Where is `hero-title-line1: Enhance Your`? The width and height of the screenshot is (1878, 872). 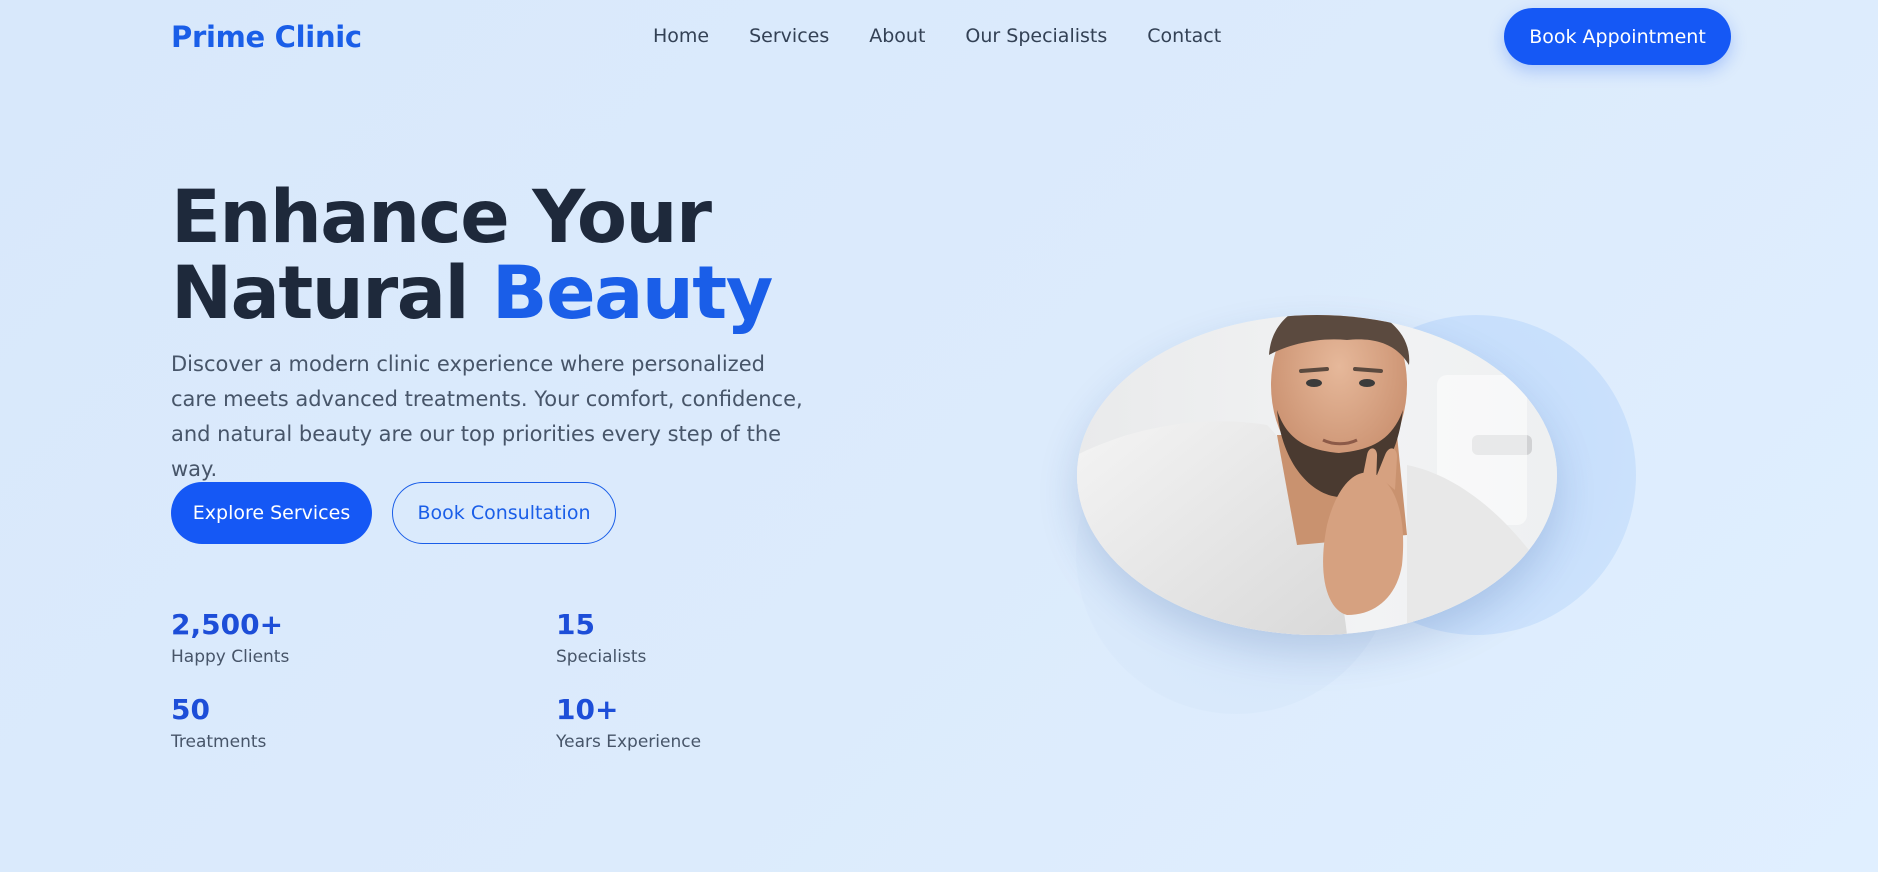 hero-title-line1: Enhance Your is located at coordinates (441, 217).